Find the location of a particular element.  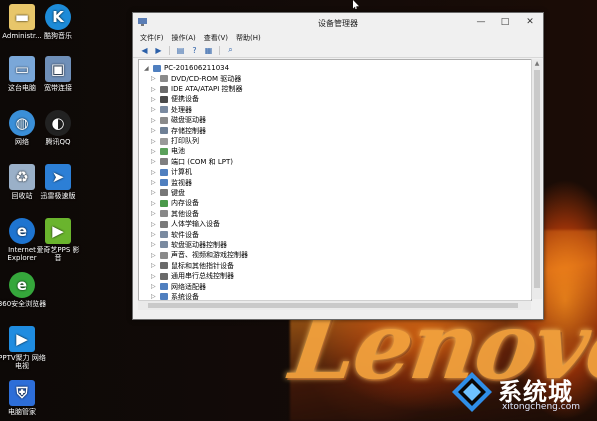

device-category-row: ▷ IDE ATA/ATAPI 控制器 is located at coordinates (196, 89).